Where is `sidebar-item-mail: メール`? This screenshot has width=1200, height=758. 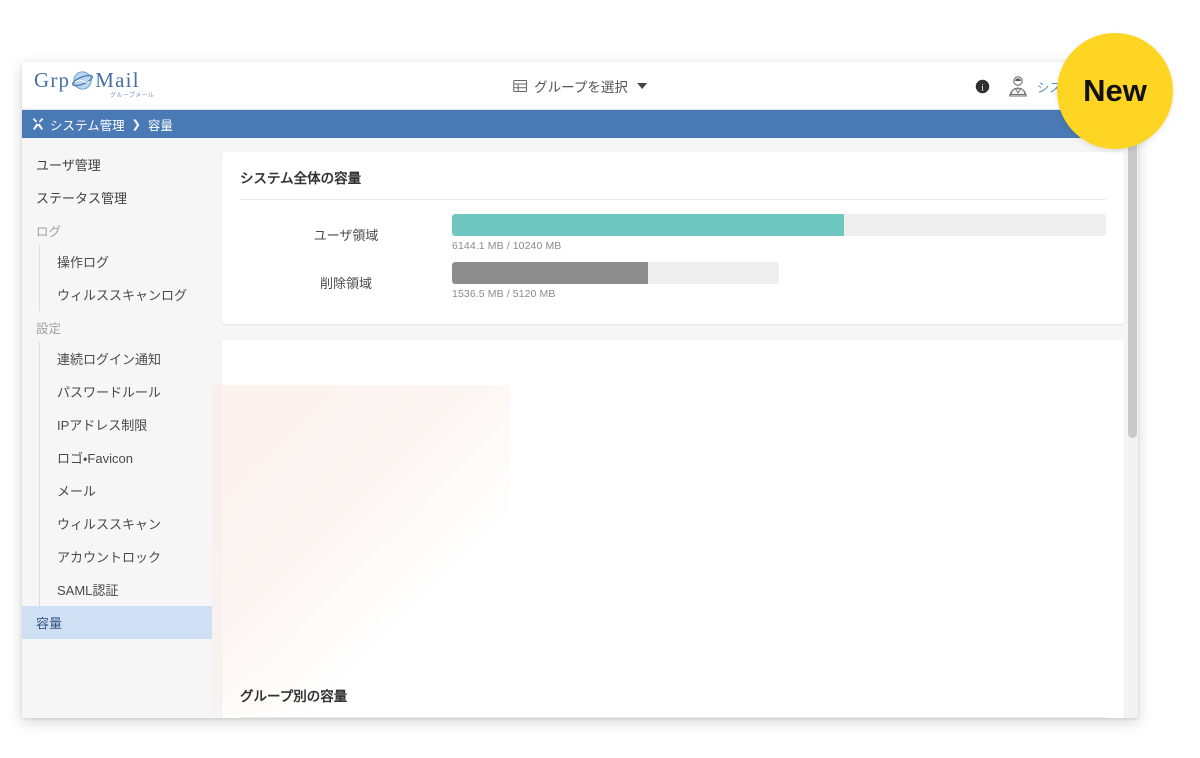 sidebar-item-mail: メール is located at coordinates (126, 490).